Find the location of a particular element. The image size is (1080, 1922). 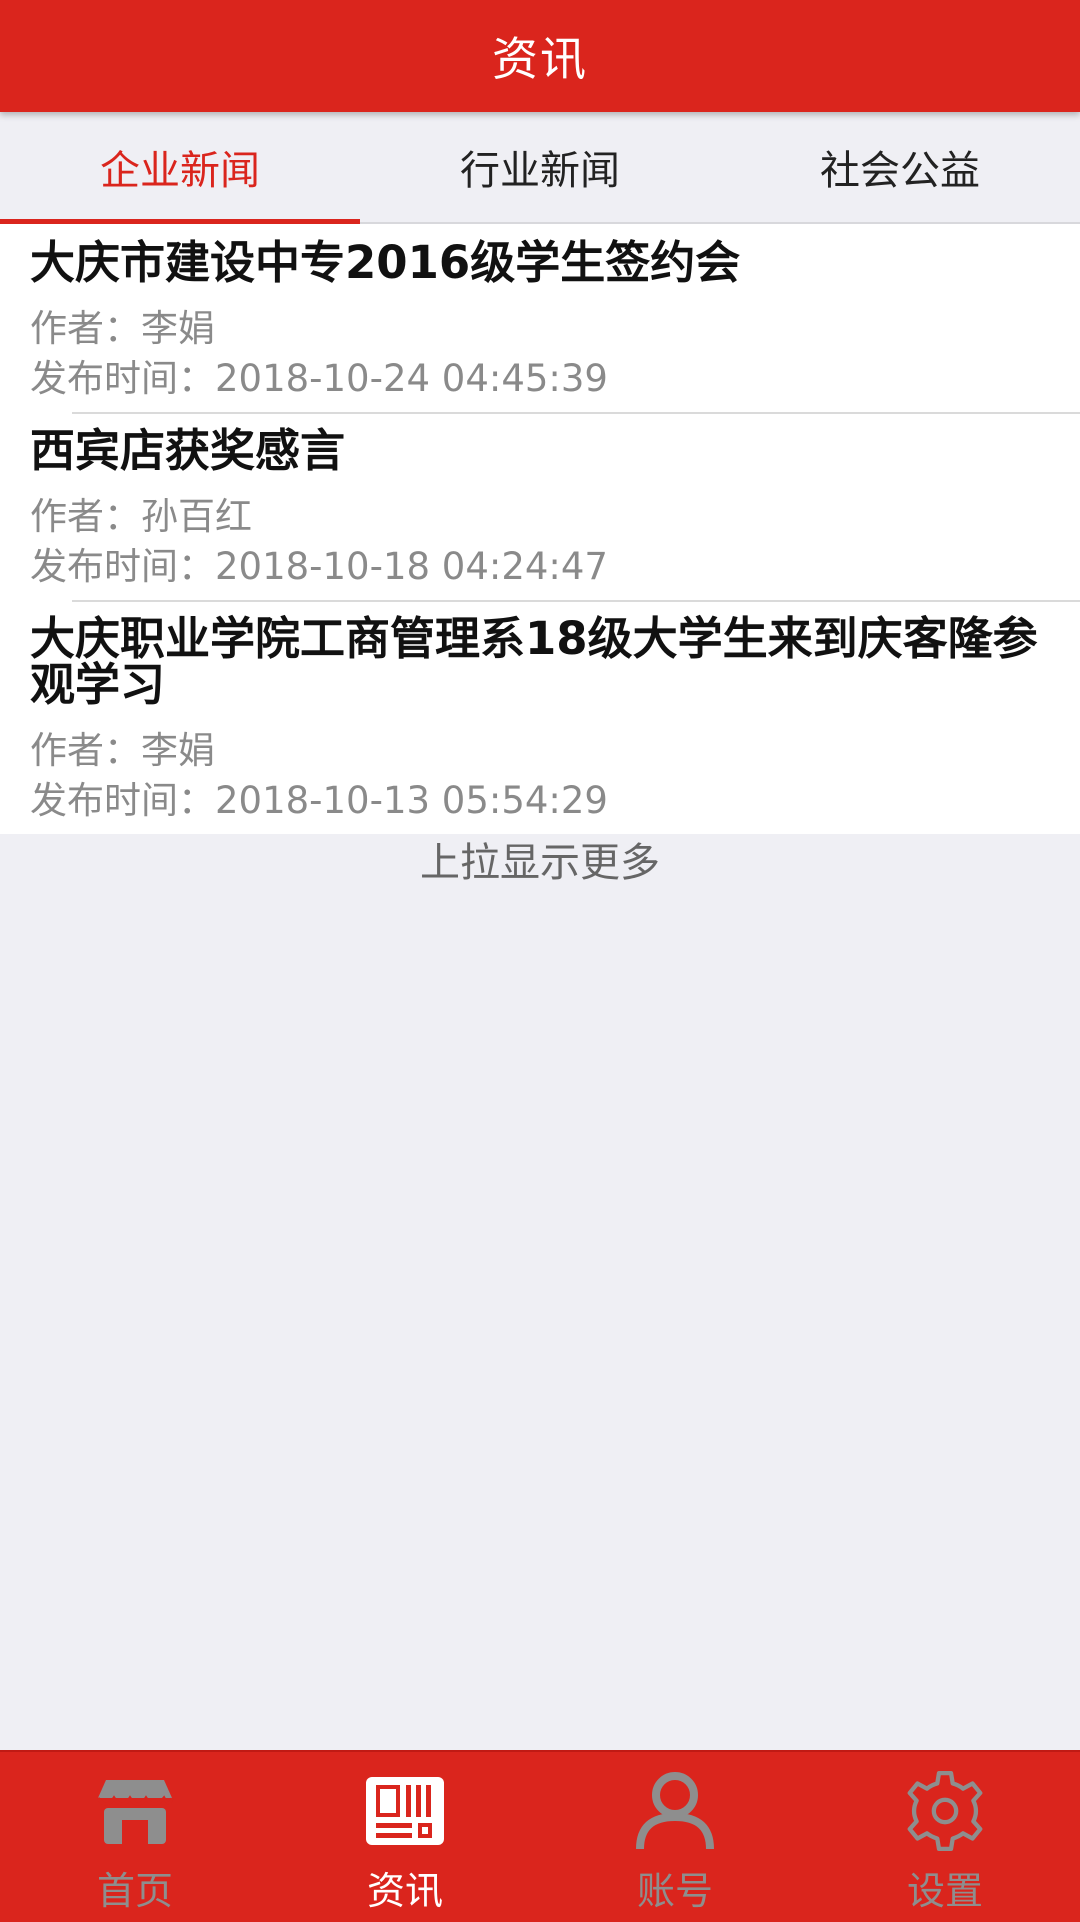

user-icon is located at coordinates (675, 1811).